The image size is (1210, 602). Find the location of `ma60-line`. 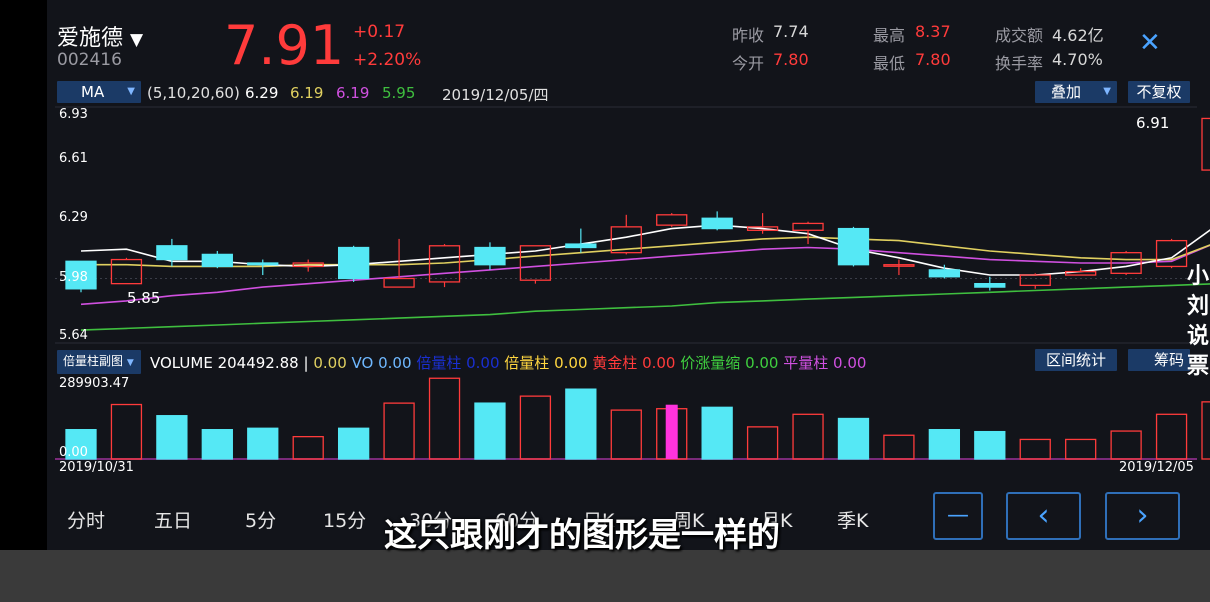

ma60-line is located at coordinates (645, 307).